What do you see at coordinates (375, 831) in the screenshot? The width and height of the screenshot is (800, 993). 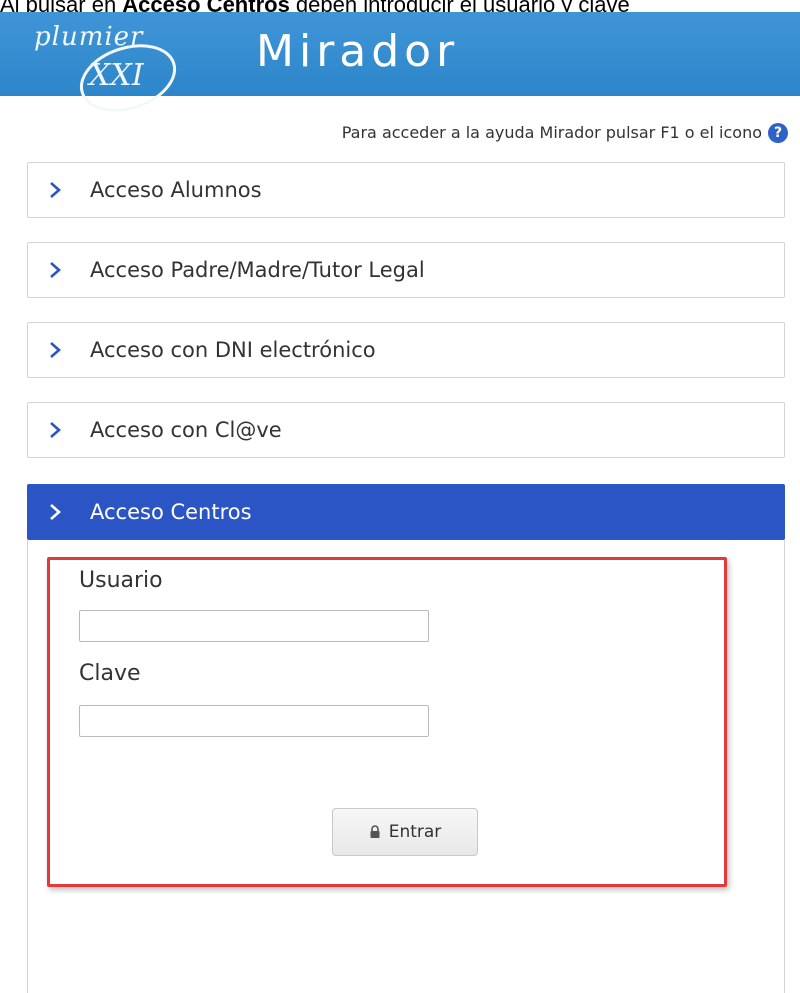 I see `lock-icon` at bounding box center [375, 831].